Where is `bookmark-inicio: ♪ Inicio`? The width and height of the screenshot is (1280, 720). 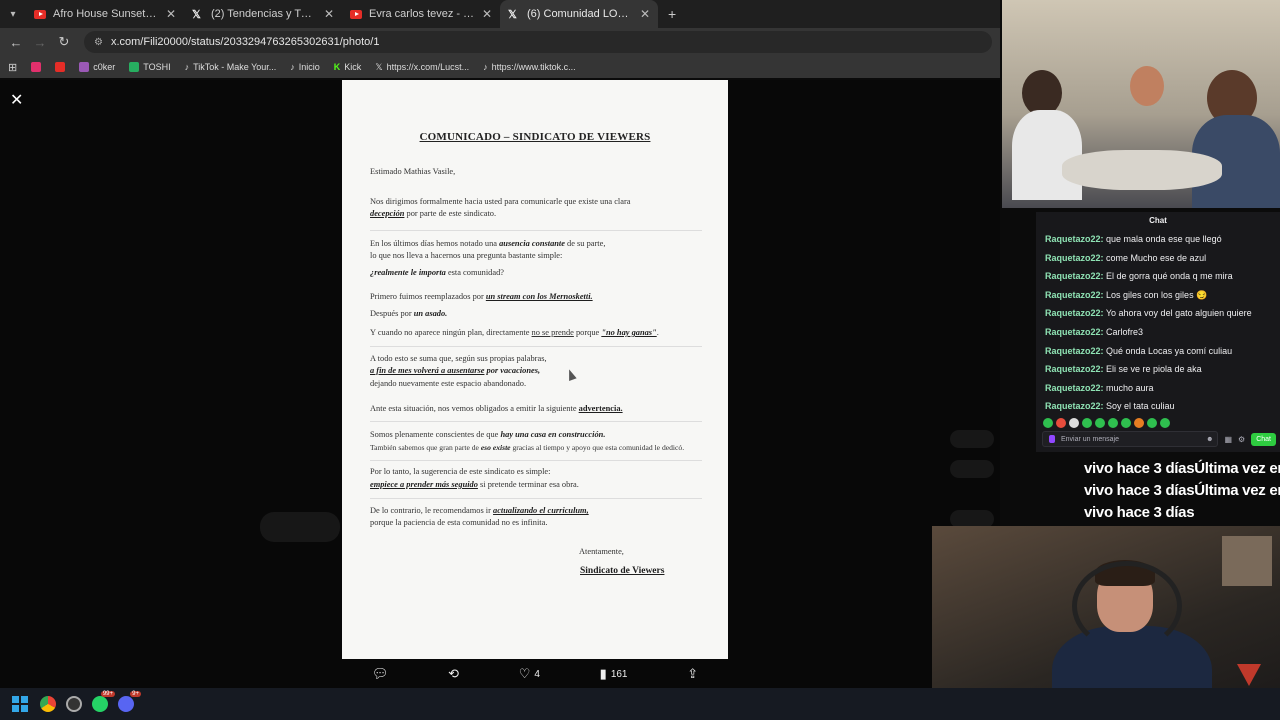
bookmark-inicio: ♪ Inicio is located at coordinates (305, 67).